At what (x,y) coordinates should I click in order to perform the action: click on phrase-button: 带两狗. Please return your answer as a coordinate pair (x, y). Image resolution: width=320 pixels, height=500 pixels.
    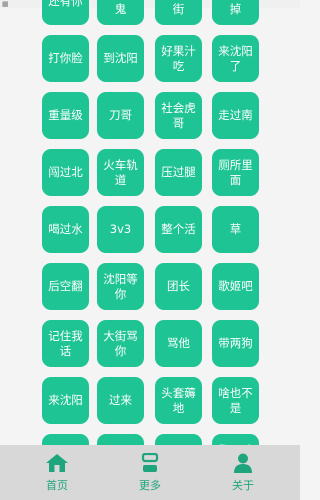
    Looking at the image, I should click on (235, 343).